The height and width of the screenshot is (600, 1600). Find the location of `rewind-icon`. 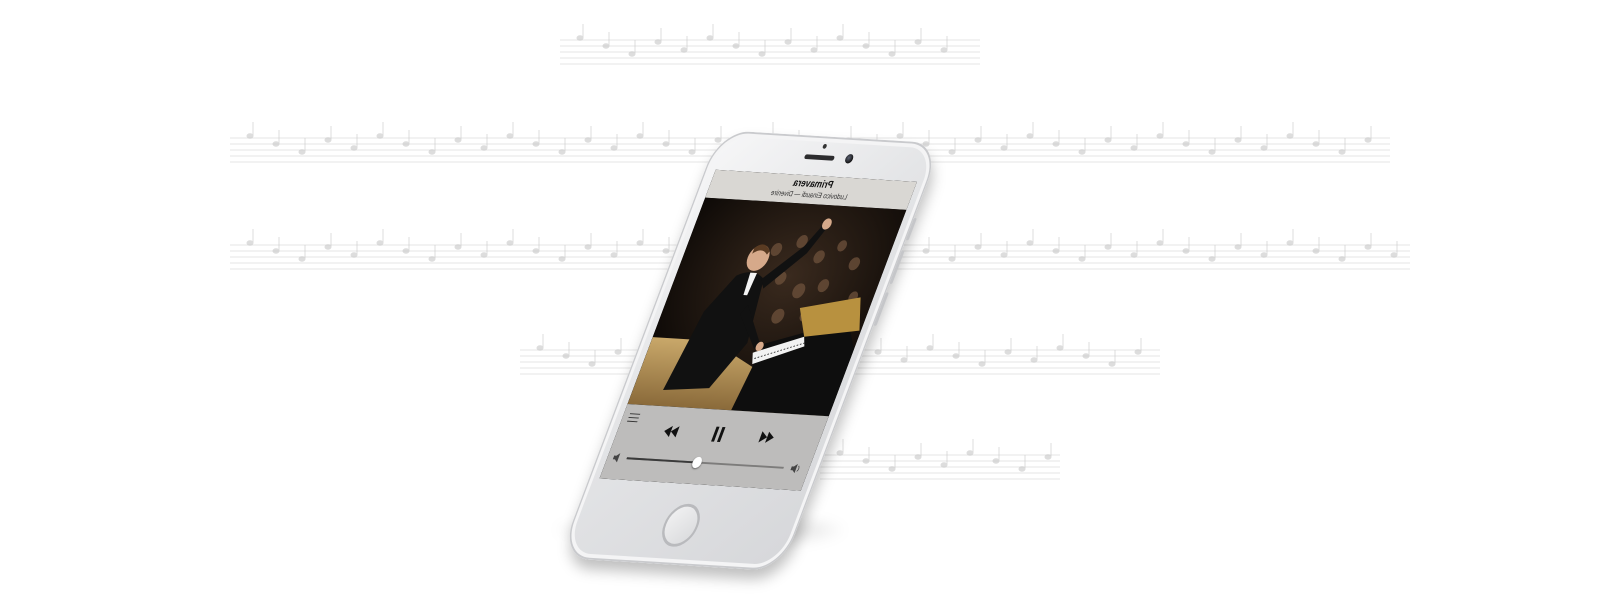

rewind-icon is located at coordinates (672, 431).